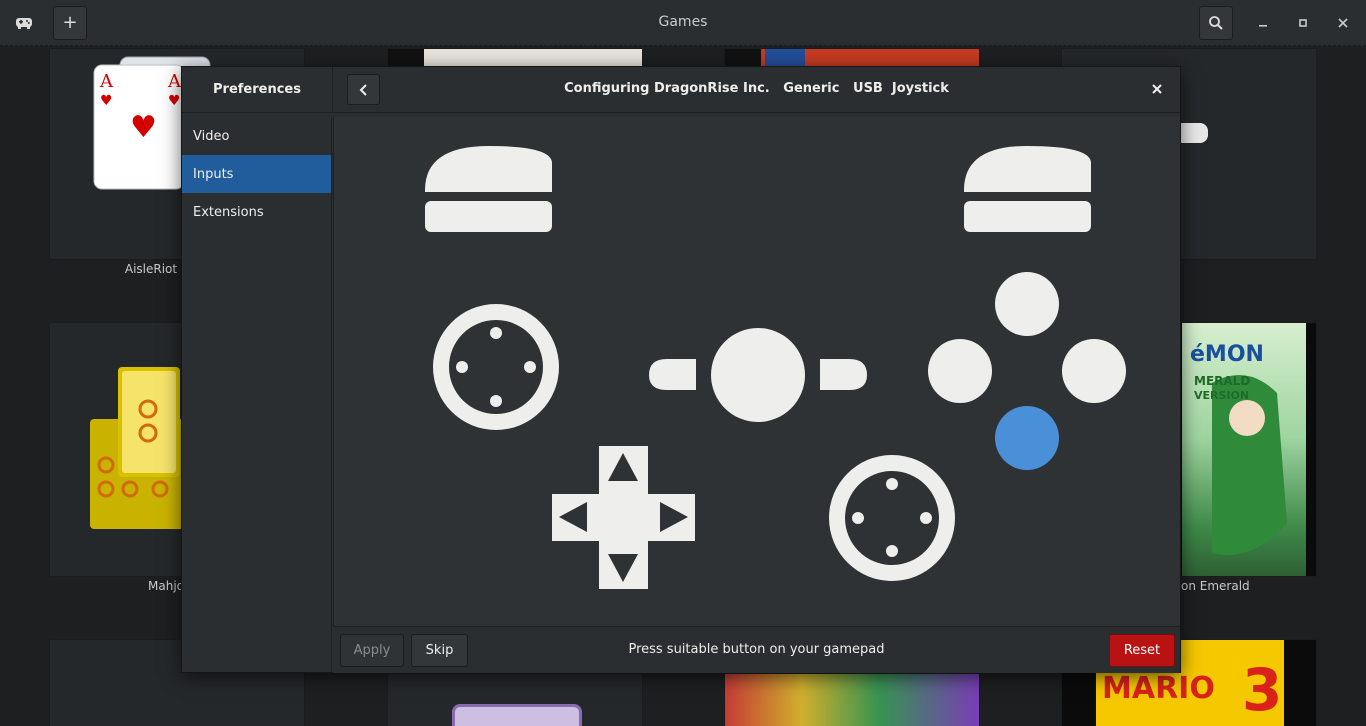 This screenshot has height=726, width=1366. What do you see at coordinates (1027, 304) in the screenshot?
I see `north-face-button` at bounding box center [1027, 304].